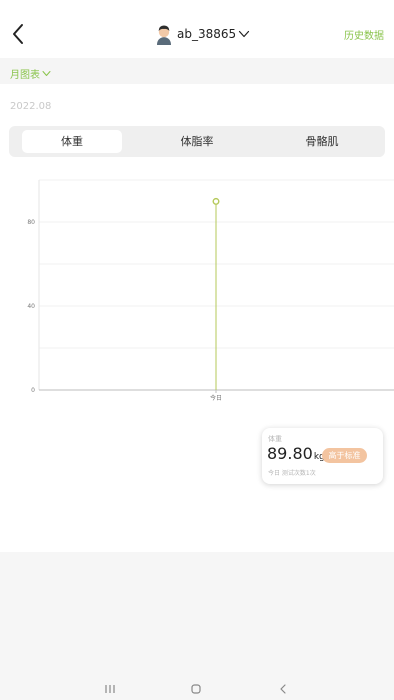 This screenshot has height=700, width=394. I want to click on back-nav-icon, so click(283, 689).